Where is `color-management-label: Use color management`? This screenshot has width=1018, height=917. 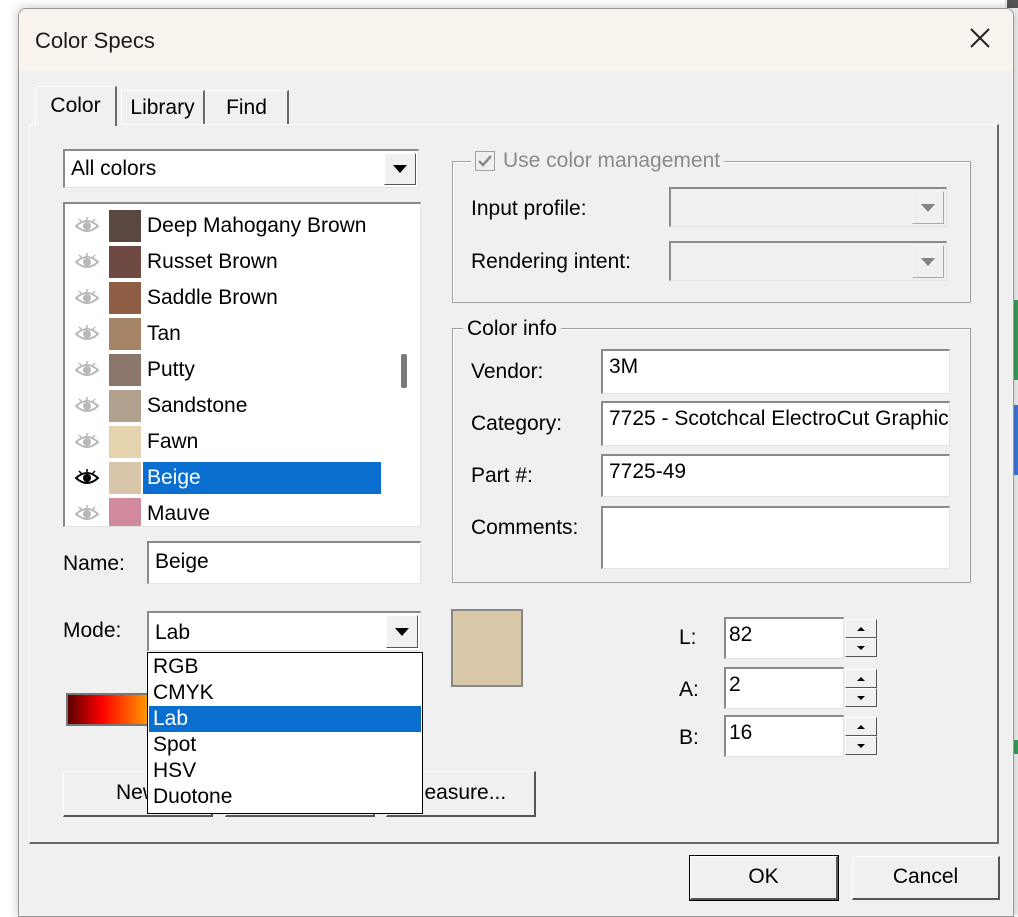 color-management-label: Use color management is located at coordinates (612, 160).